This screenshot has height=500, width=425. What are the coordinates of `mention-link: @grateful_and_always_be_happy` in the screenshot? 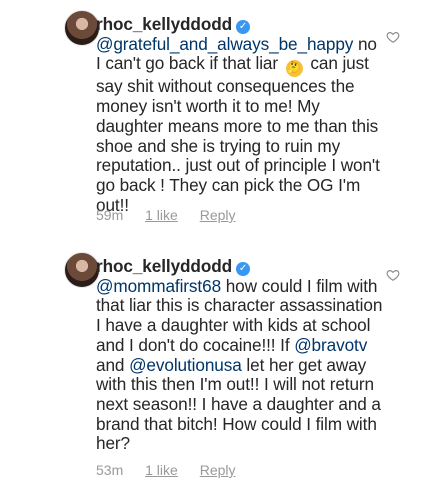 It's located at (224, 44).